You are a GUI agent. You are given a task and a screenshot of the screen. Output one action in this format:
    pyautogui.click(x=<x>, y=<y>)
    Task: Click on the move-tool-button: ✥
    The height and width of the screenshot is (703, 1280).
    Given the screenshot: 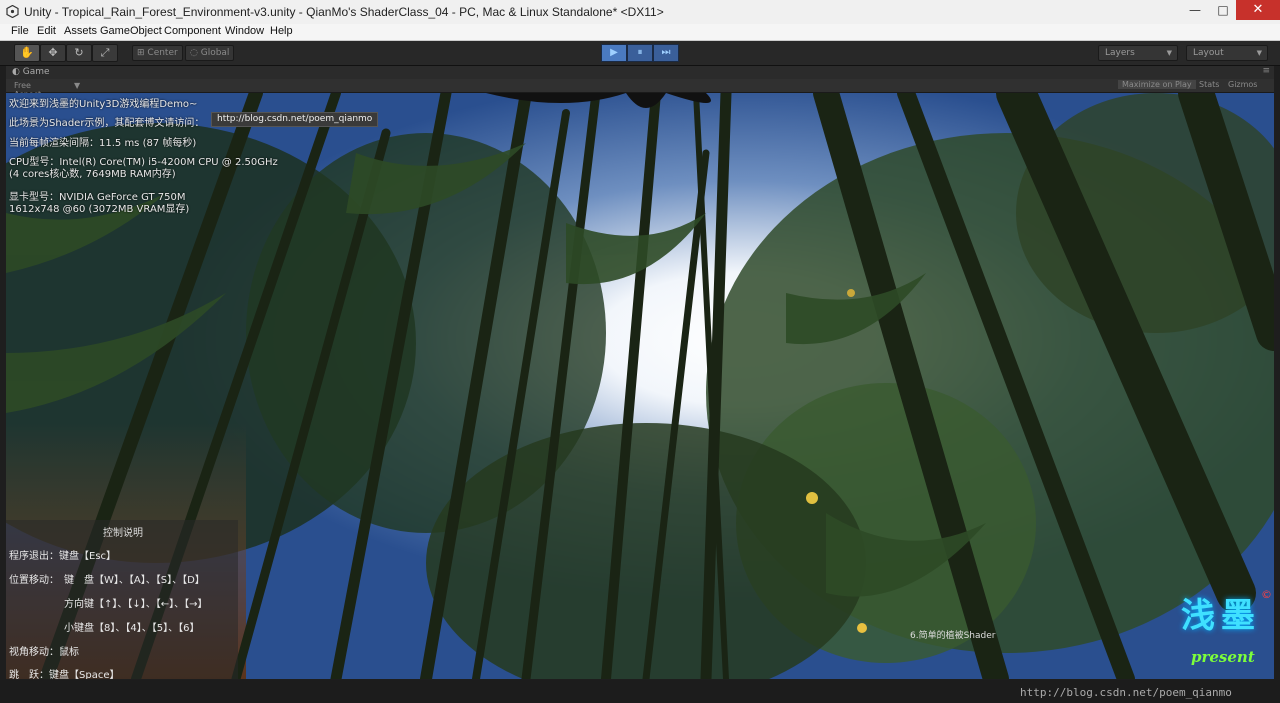 What is the action you would take?
    pyautogui.click(x=53, y=53)
    